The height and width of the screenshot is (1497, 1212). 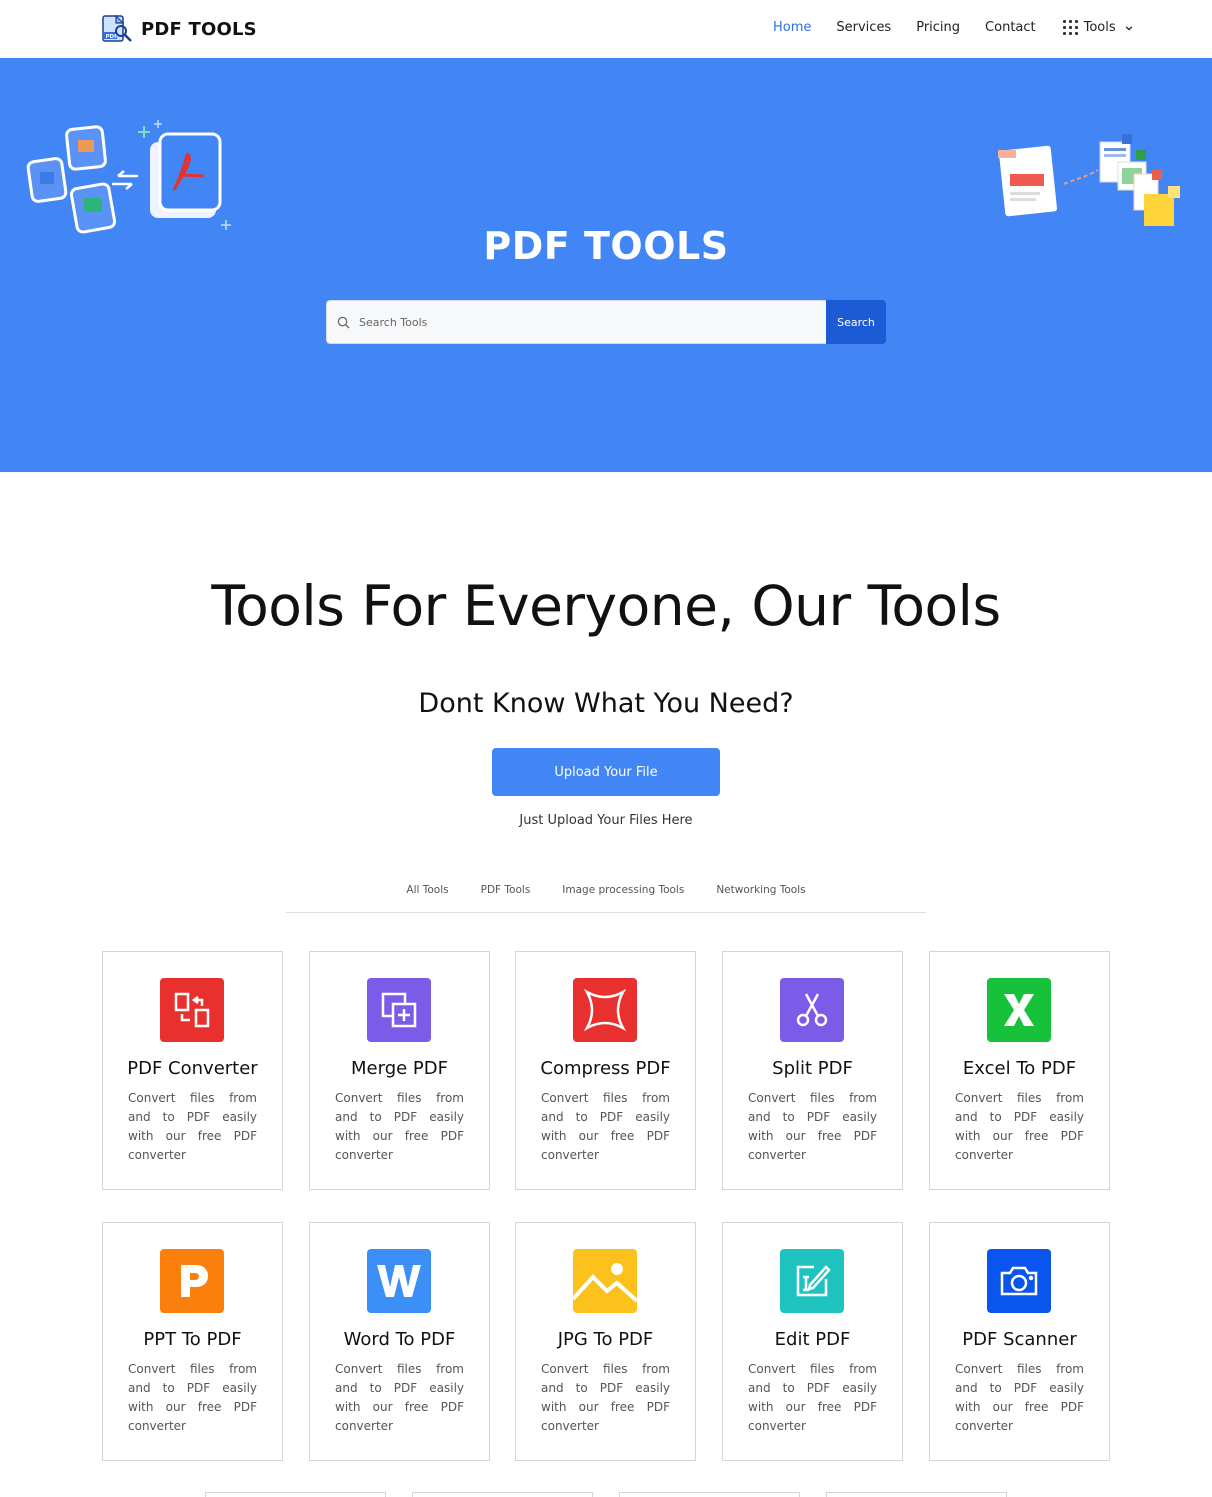 I want to click on svg-text: PDF, so click(x=112, y=37).